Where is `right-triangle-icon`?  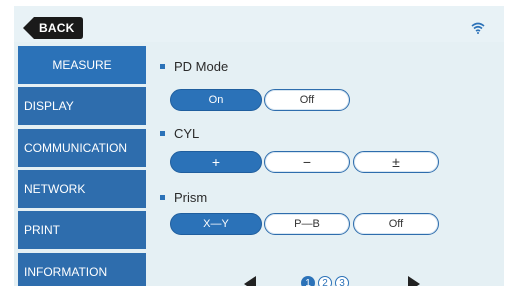
right-triangle-icon is located at coordinates (414, 281).